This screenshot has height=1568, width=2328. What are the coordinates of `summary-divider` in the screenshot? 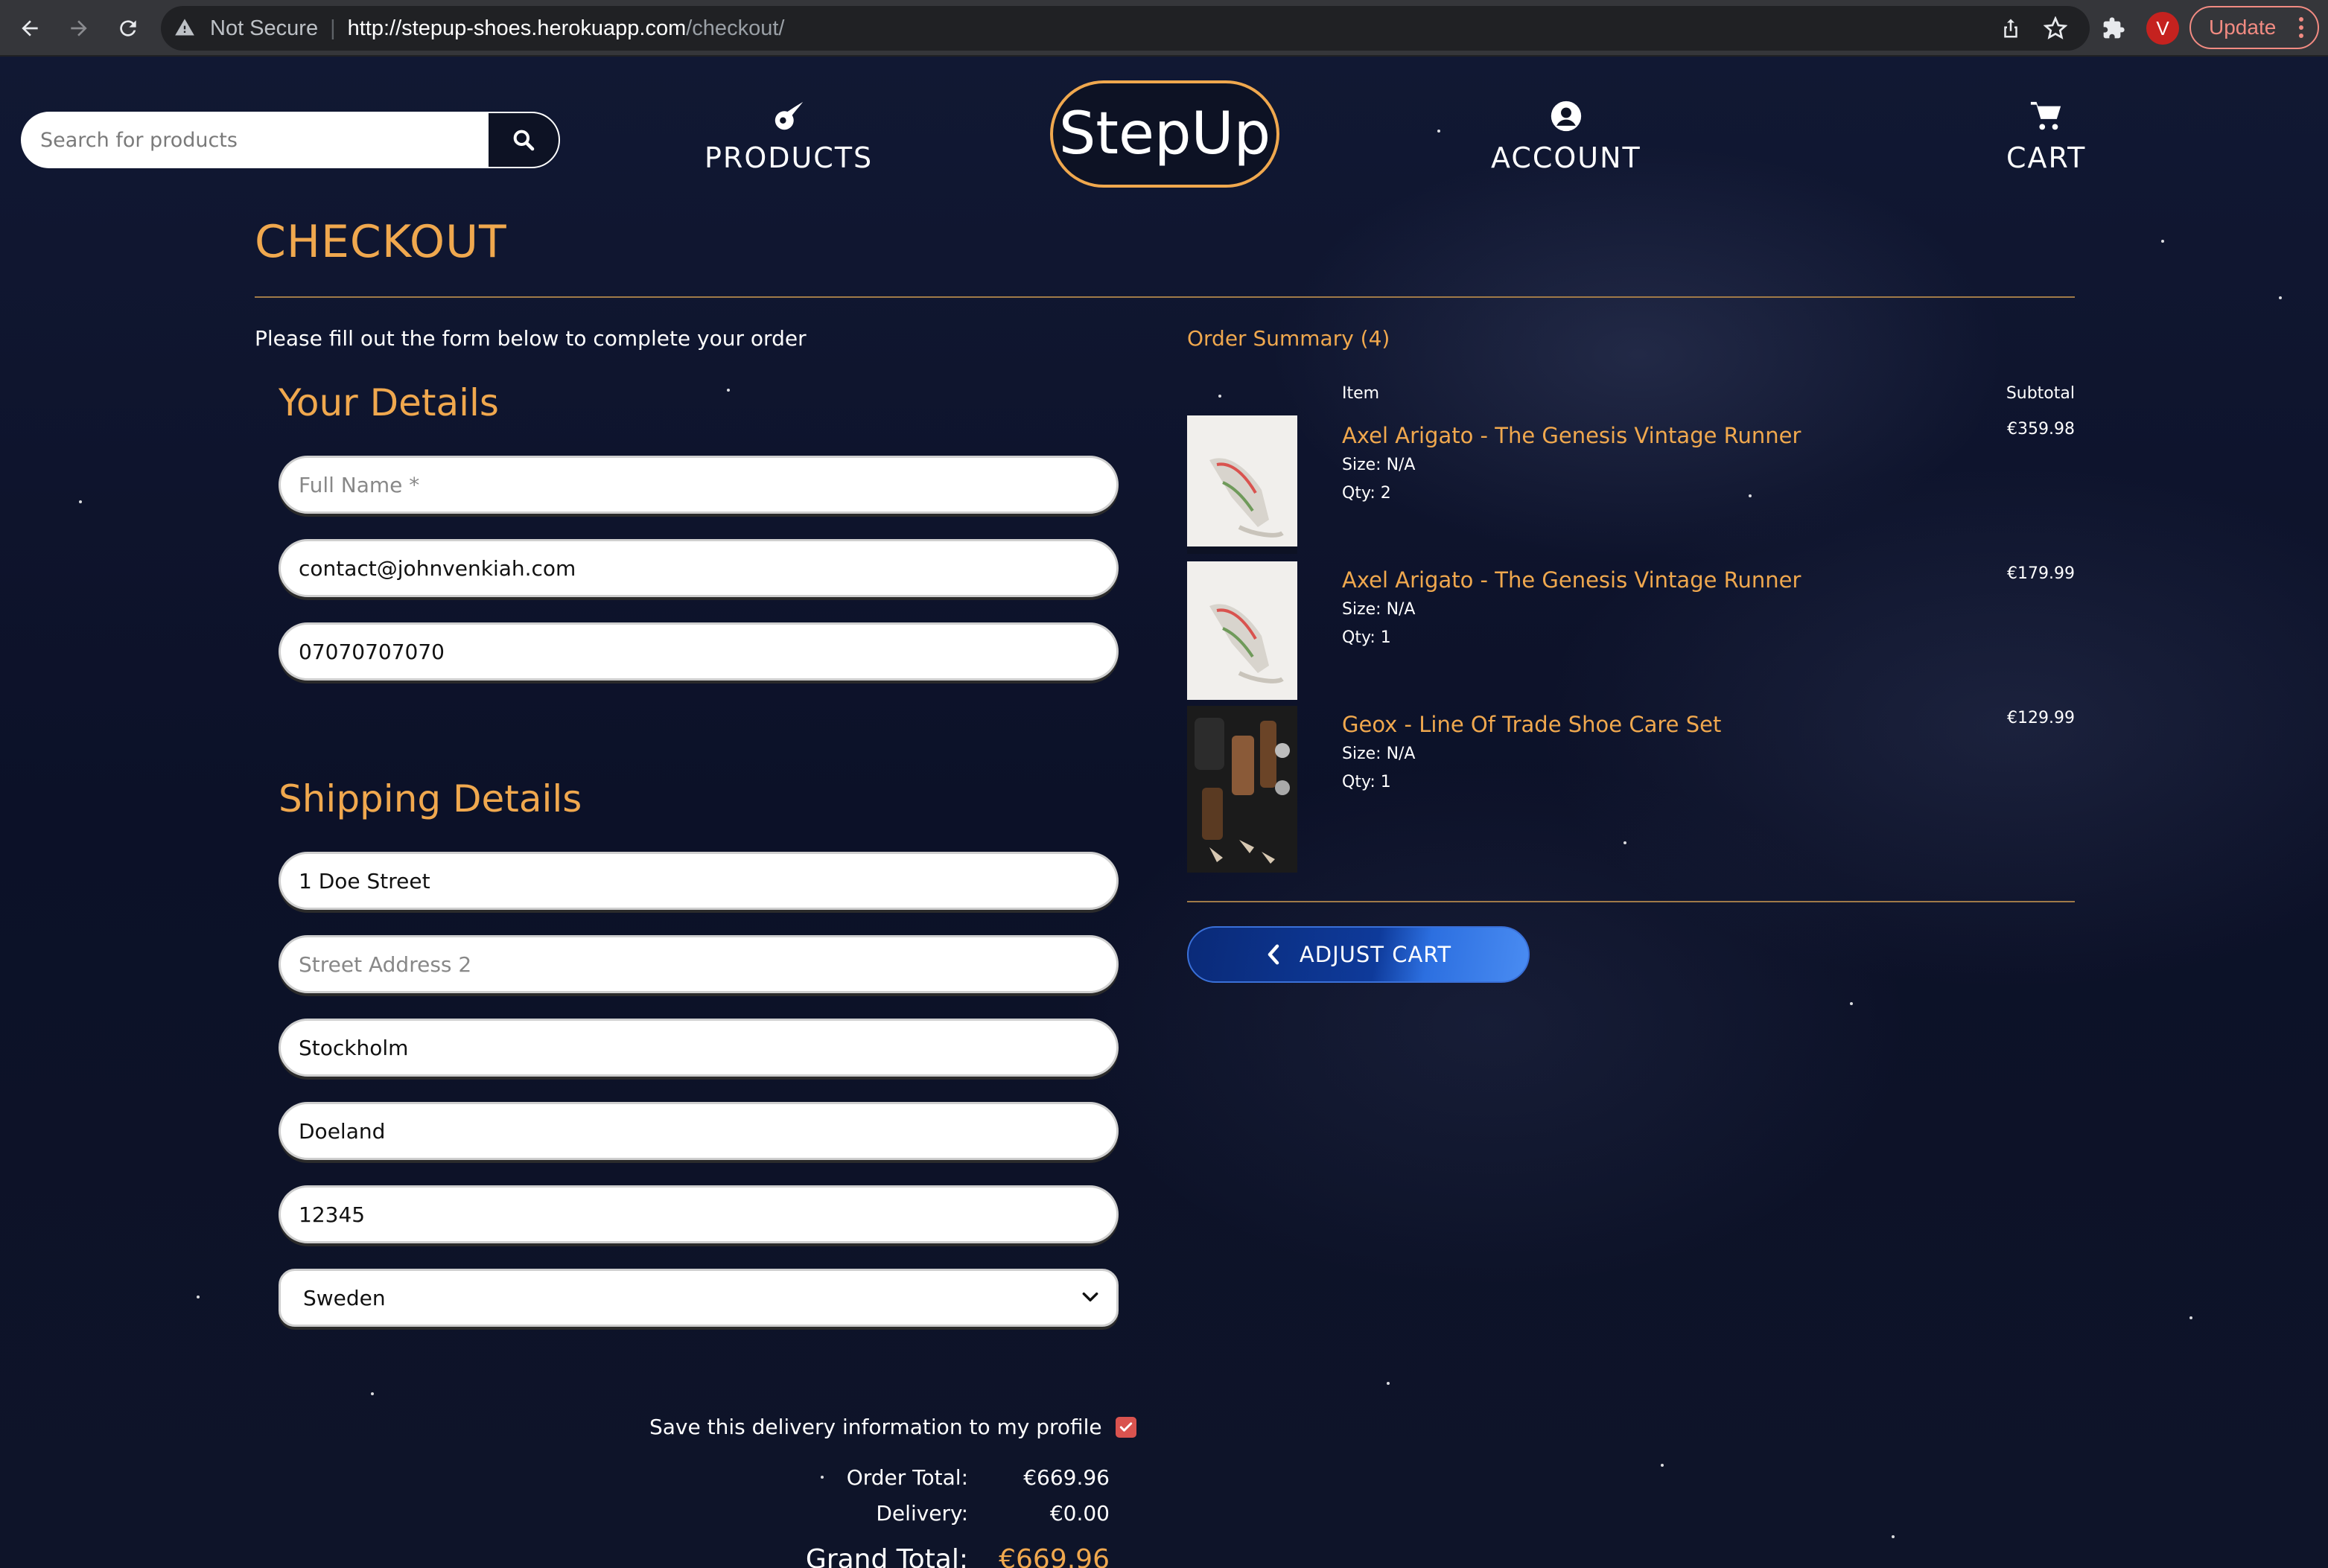 It's located at (1631, 901).